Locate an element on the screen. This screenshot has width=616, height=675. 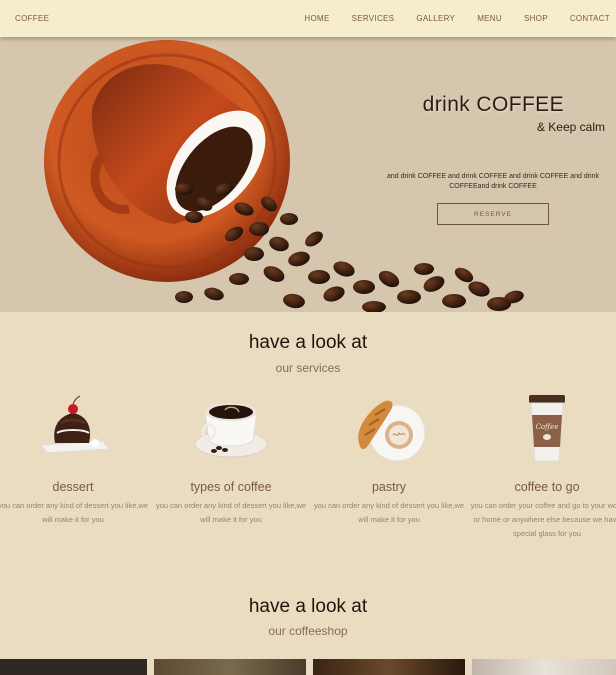
hero-title: drink COFFEE is located at coordinates (493, 104).